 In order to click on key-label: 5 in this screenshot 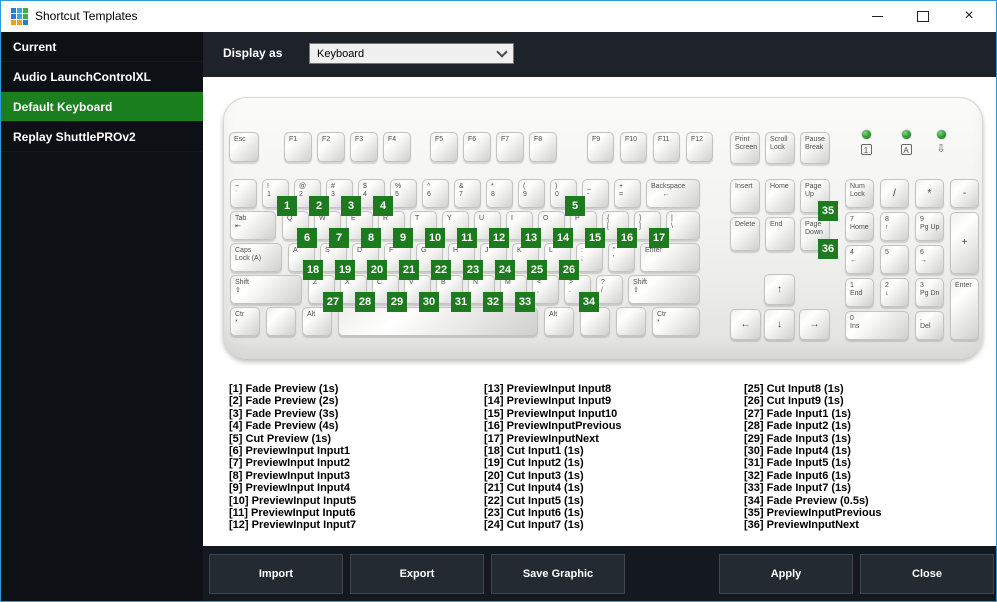, I will do `click(887, 252)`.